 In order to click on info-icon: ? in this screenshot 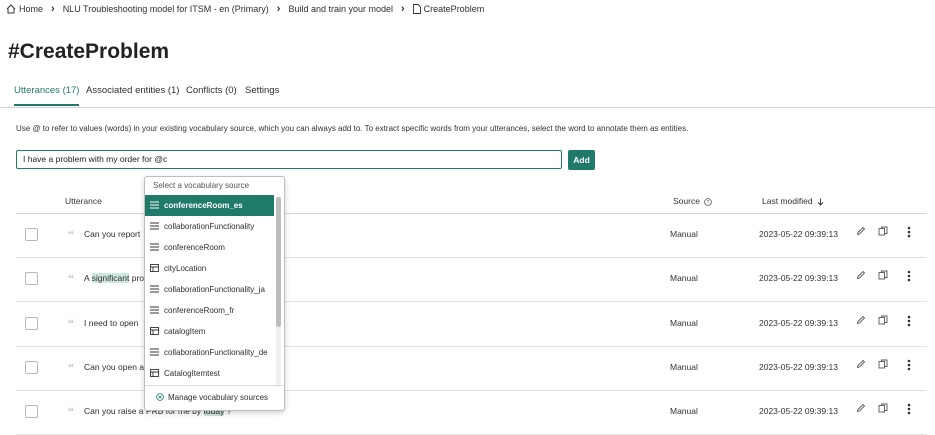, I will do `click(708, 201)`.